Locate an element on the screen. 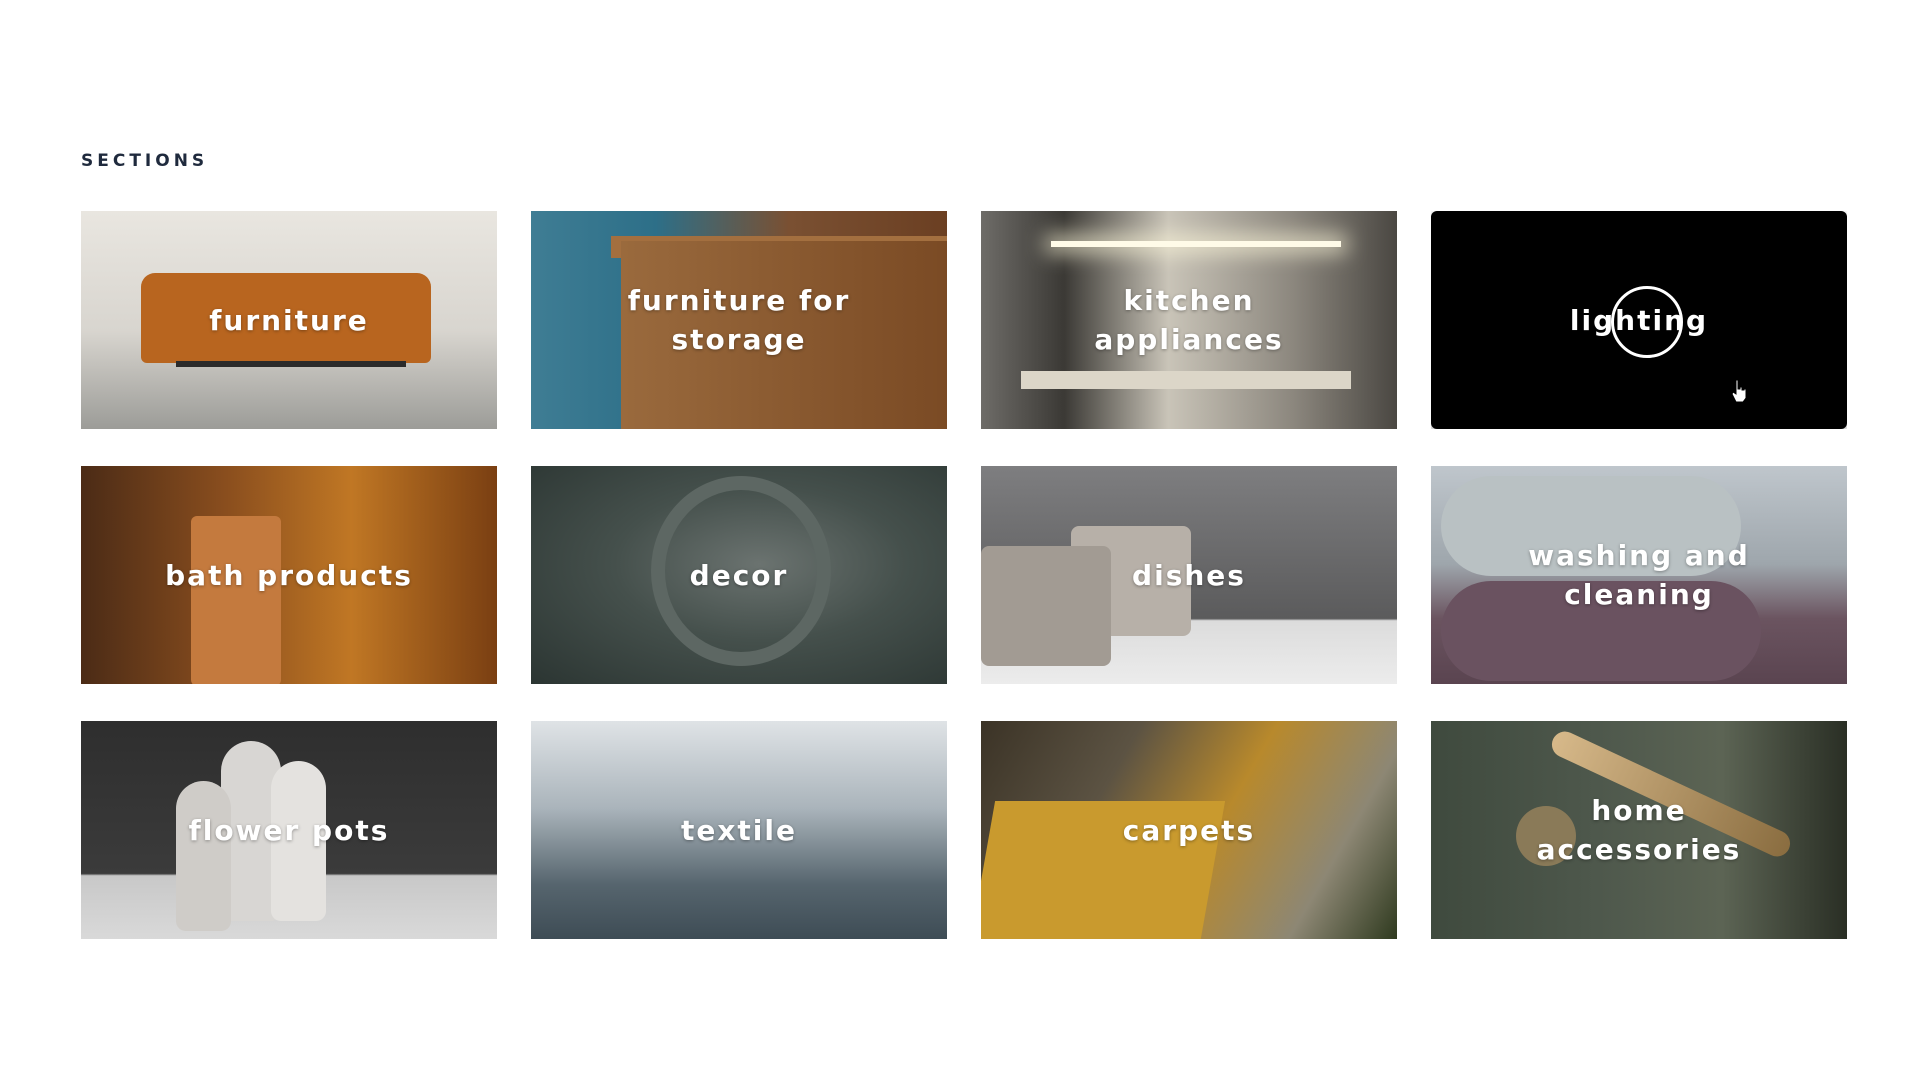 This screenshot has height=1080, width=1920. kitchen-light is located at coordinates (1196, 244).